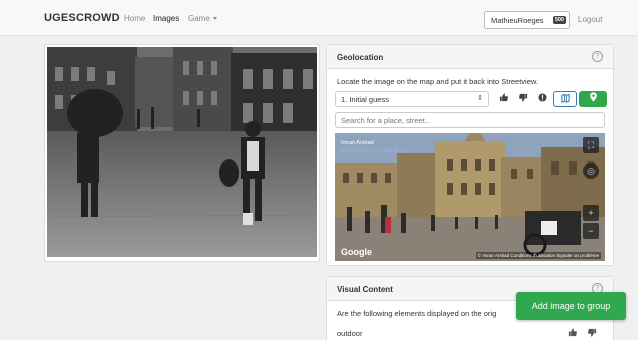 Image resolution: width=638 pixels, height=340 pixels. Describe the element at coordinates (517, 20) in the screenshot. I see `username: MathieuRoeges` at that location.